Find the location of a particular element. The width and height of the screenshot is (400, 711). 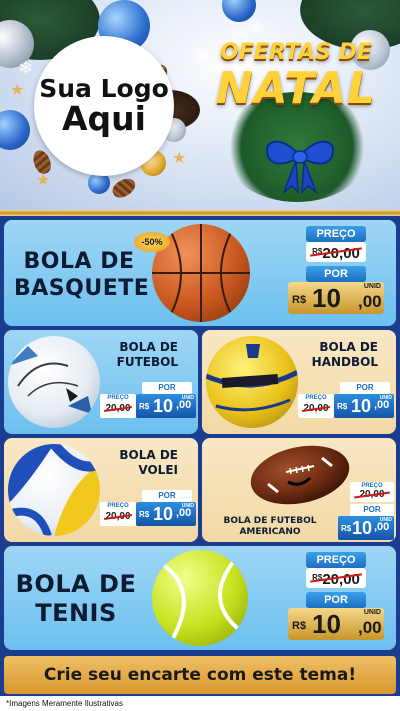

product-name: BOLA DE HANDBOL is located at coordinates (340, 355).